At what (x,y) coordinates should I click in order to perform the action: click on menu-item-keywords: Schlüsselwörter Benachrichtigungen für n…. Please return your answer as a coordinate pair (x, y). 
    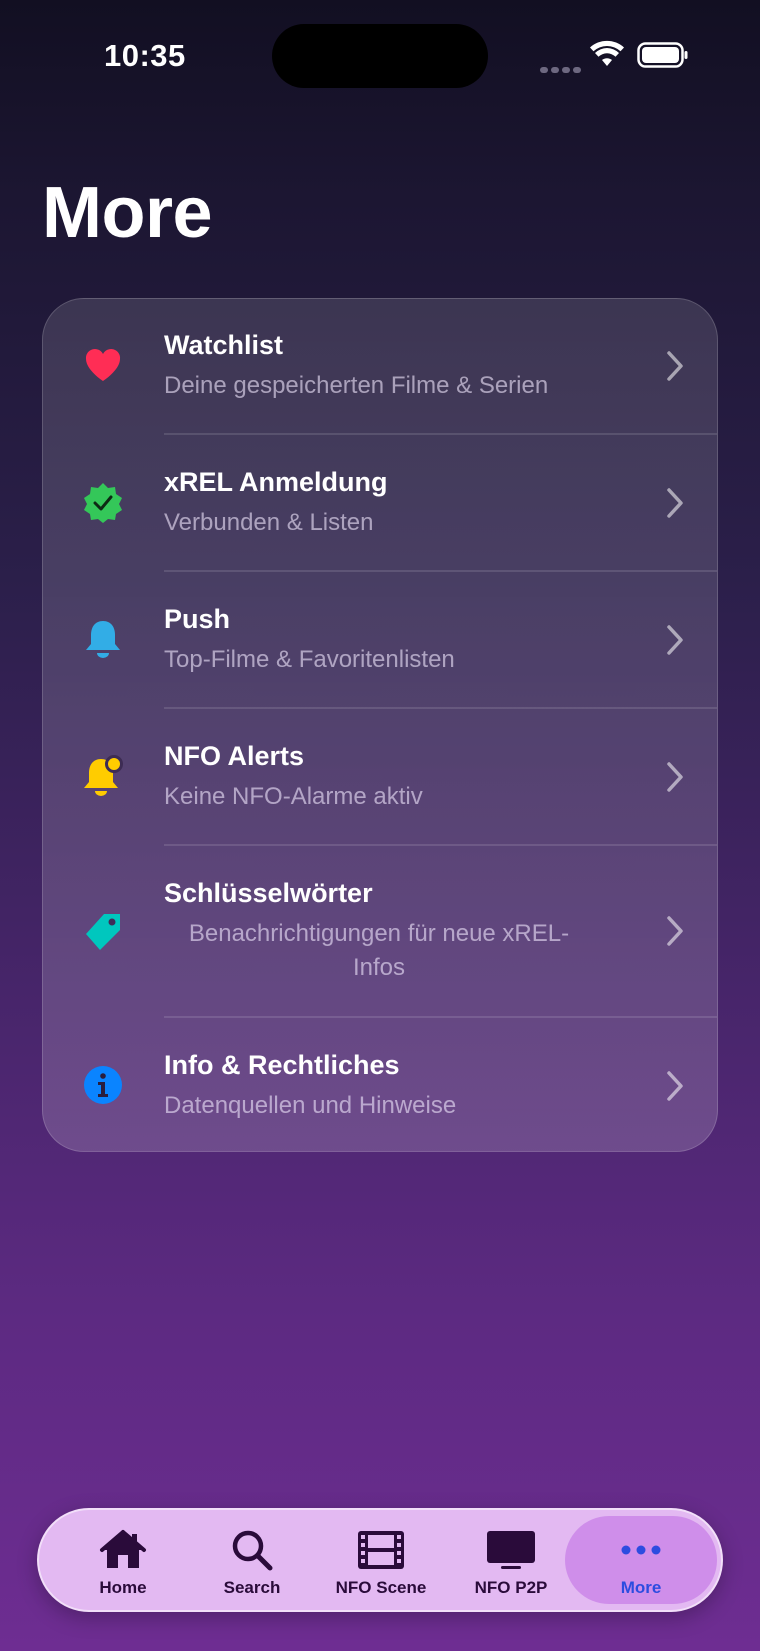
    Looking at the image, I should click on (380, 931).